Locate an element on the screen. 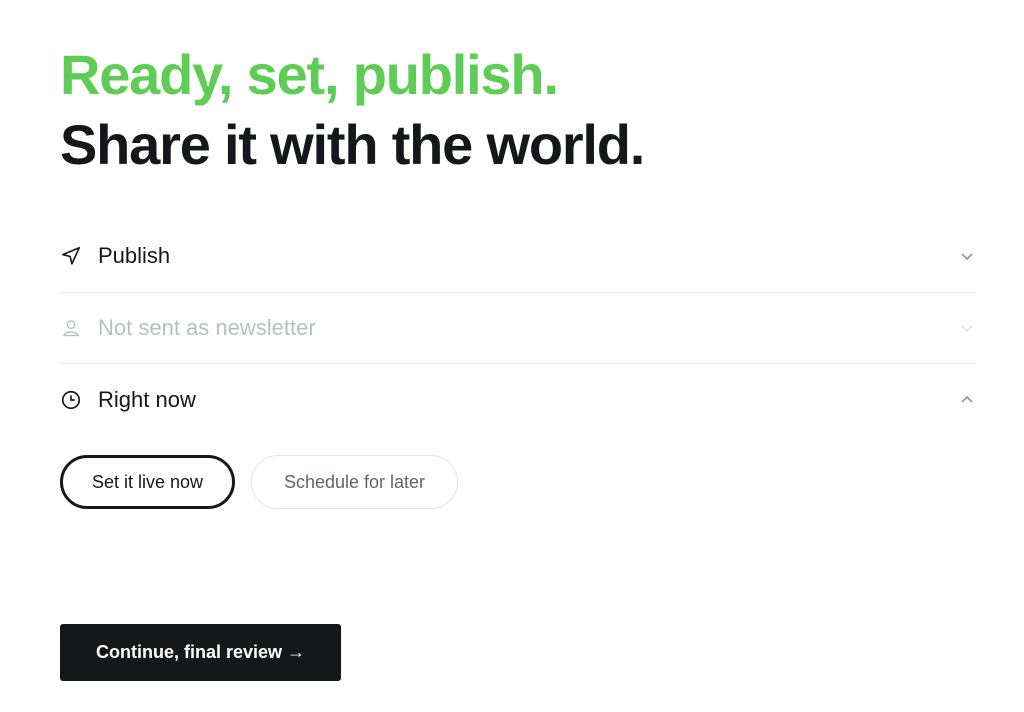 The height and width of the screenshot is (712, 1024). headline-primary: Ready, set, publish. is located at coordinates (309, 74).